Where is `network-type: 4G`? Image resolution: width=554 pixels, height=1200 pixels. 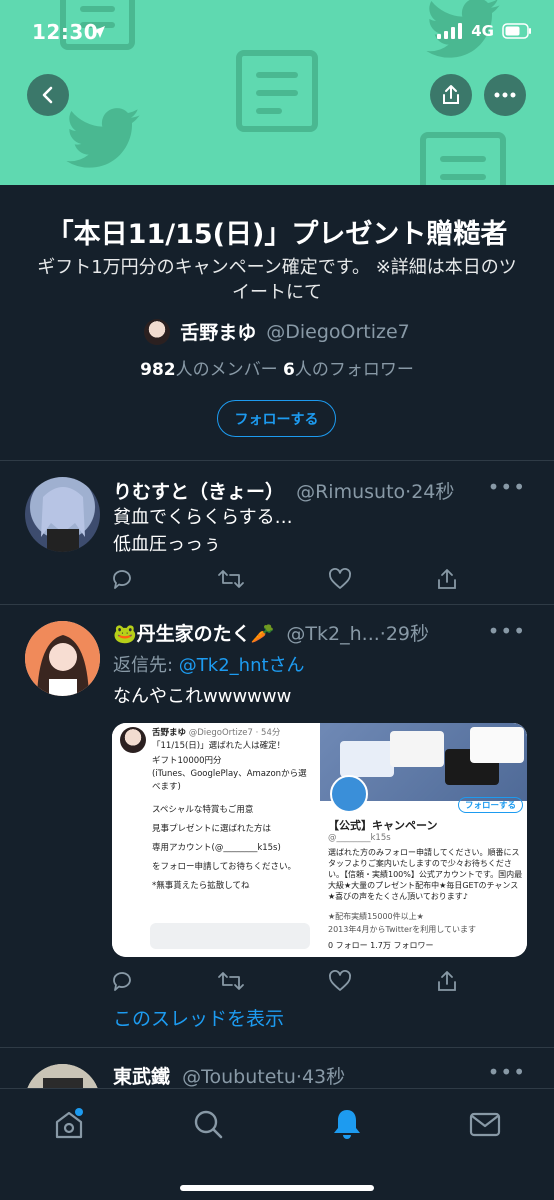
network-type: 4G is located at coordinates (482, 31).